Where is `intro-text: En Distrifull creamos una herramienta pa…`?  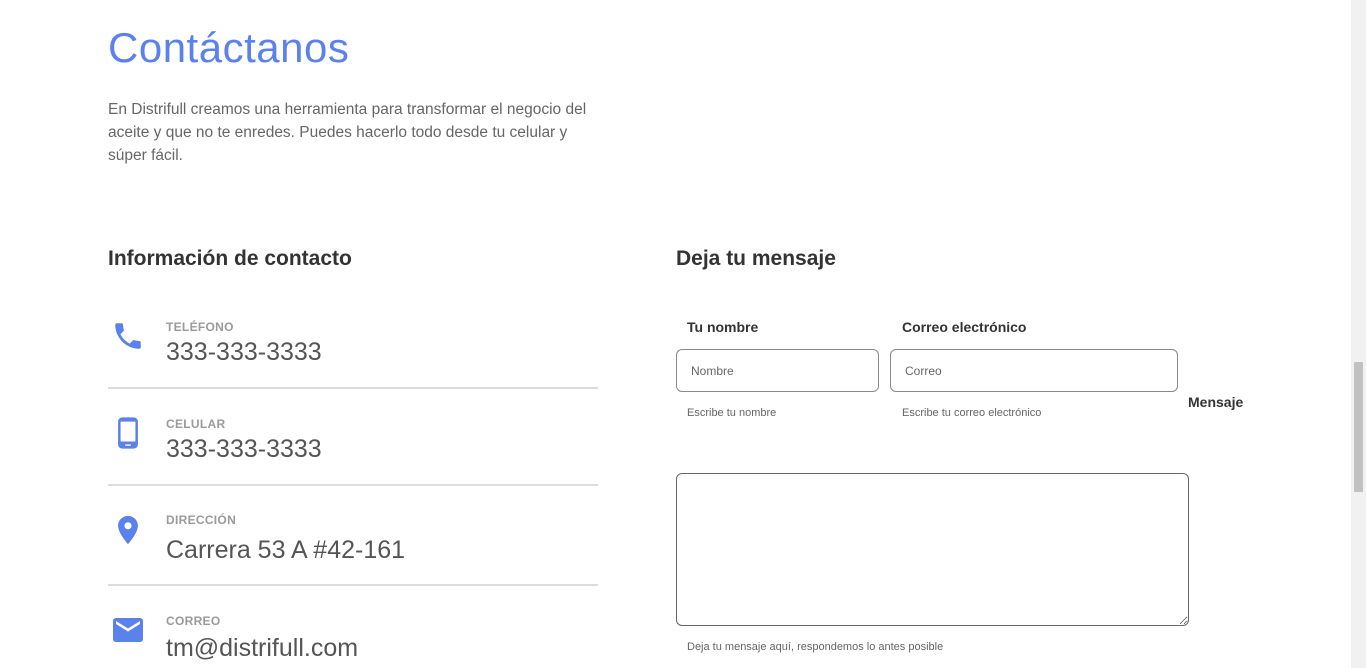 intro-text: En Distrifull creamos una herramienta pa… is located at coordinates (347, 132).